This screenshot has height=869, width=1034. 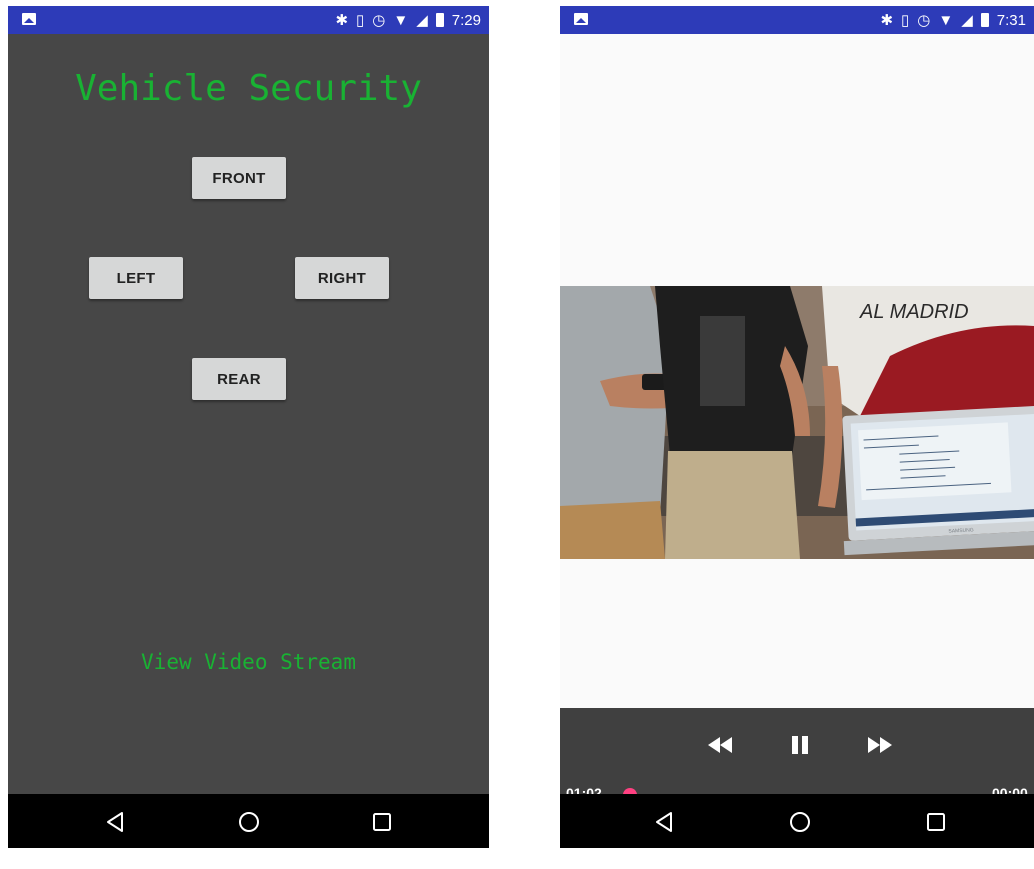 I want to click on fast-forward-icon, so click(x=880, y=745).